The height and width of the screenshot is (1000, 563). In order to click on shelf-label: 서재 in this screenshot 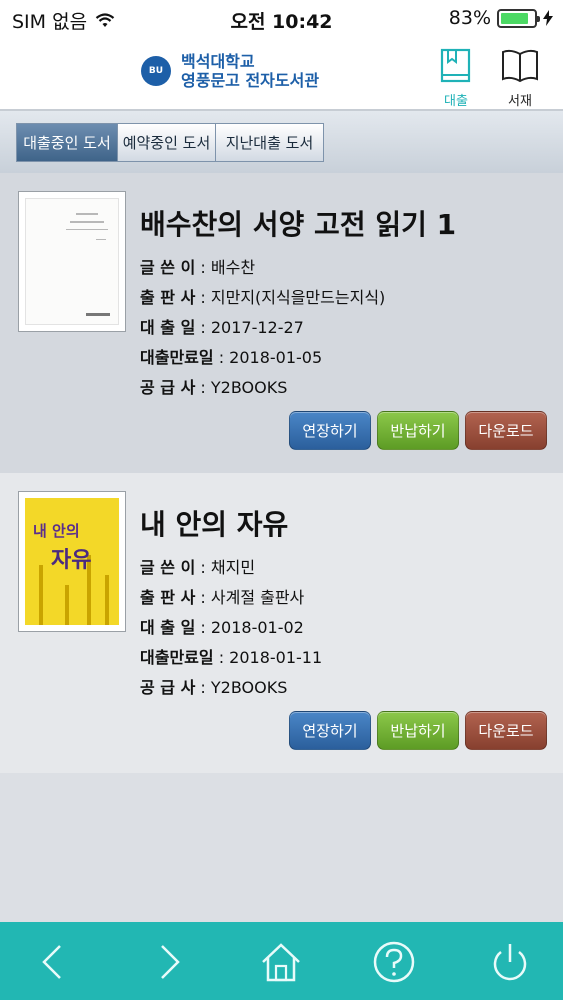, I will do `click(520, 101)`.